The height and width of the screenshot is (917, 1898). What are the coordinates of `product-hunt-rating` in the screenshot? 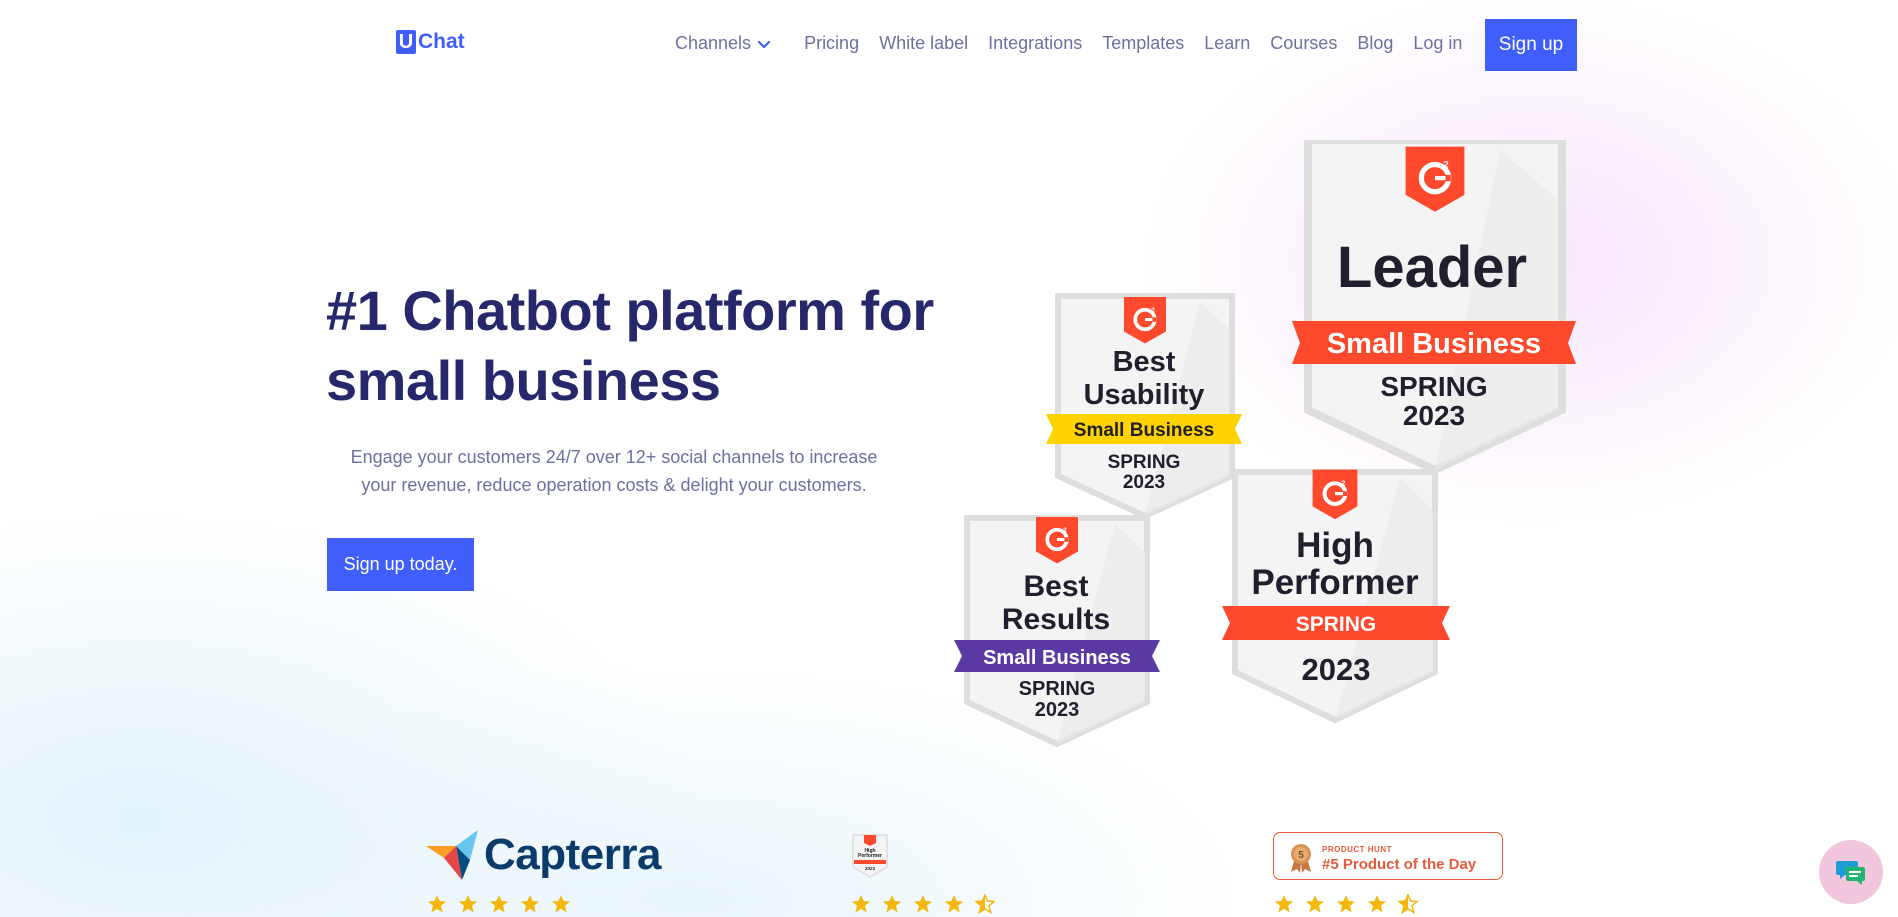 It's located at (1351, 904).